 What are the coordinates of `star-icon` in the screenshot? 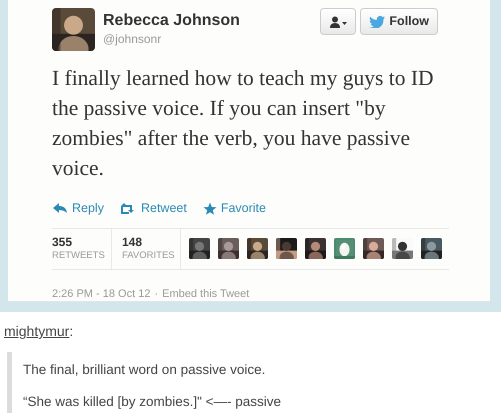 It's located at (209, 208).